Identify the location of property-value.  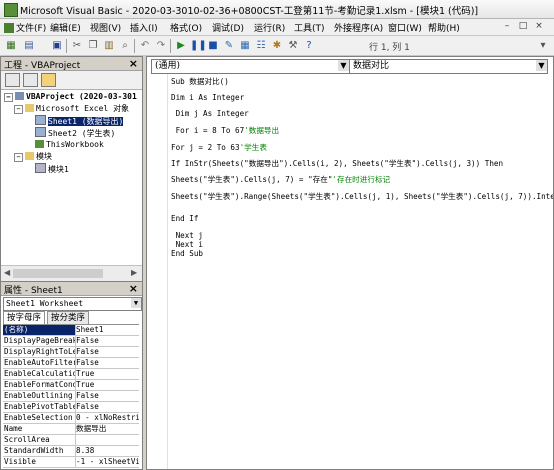
(107, 440).